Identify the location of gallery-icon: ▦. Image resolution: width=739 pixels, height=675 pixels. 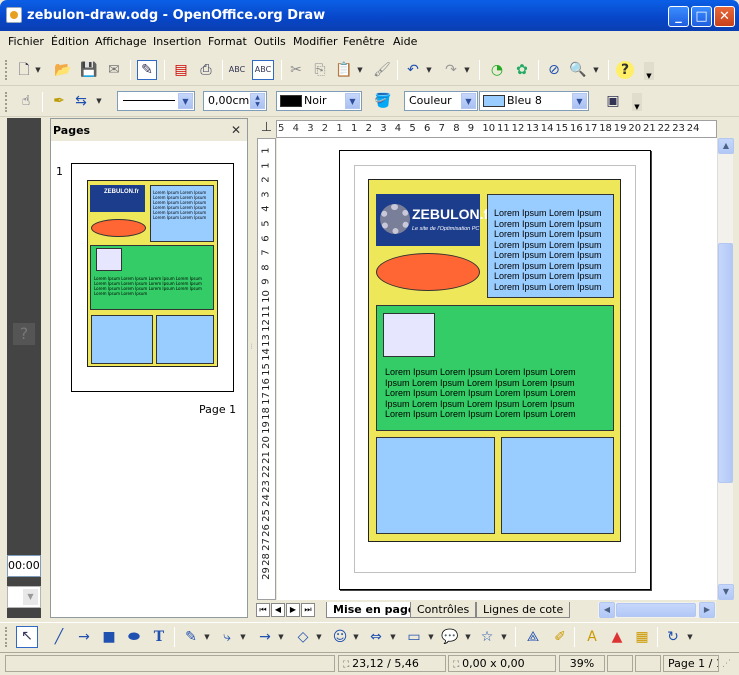
(642, 637).